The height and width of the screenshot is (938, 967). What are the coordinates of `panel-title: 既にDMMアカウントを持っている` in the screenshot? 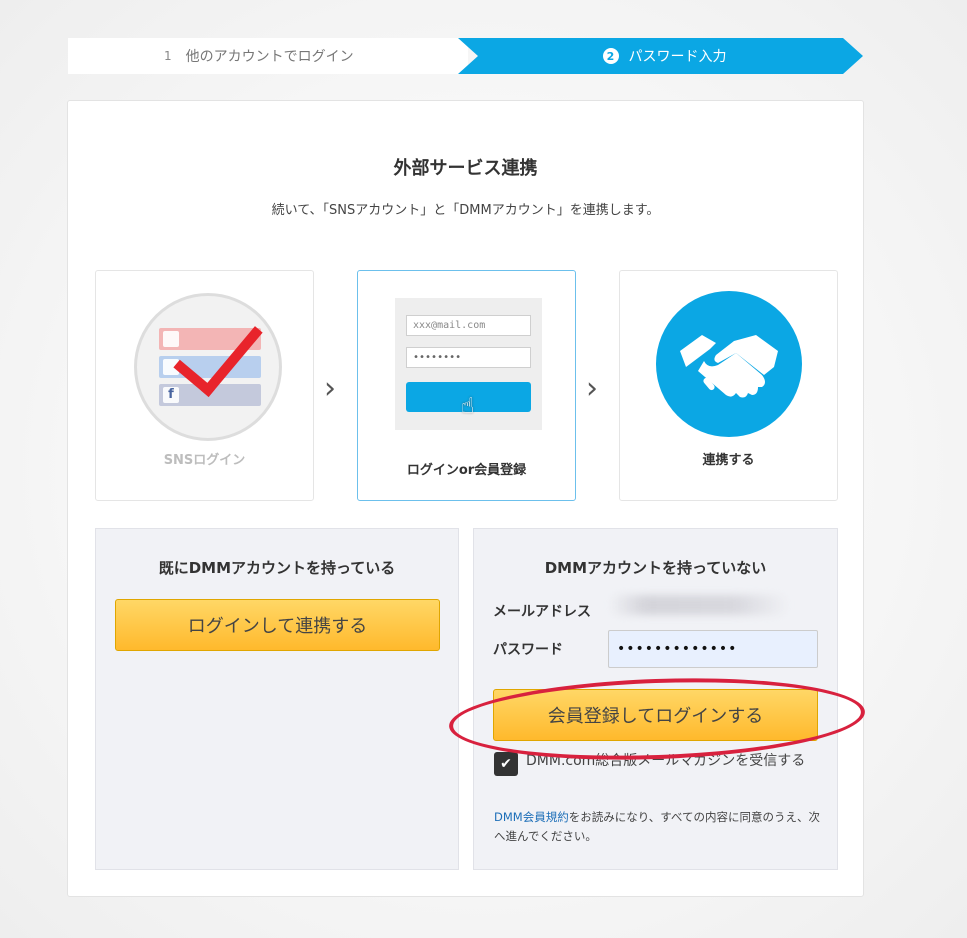 It's located at (277, 568).